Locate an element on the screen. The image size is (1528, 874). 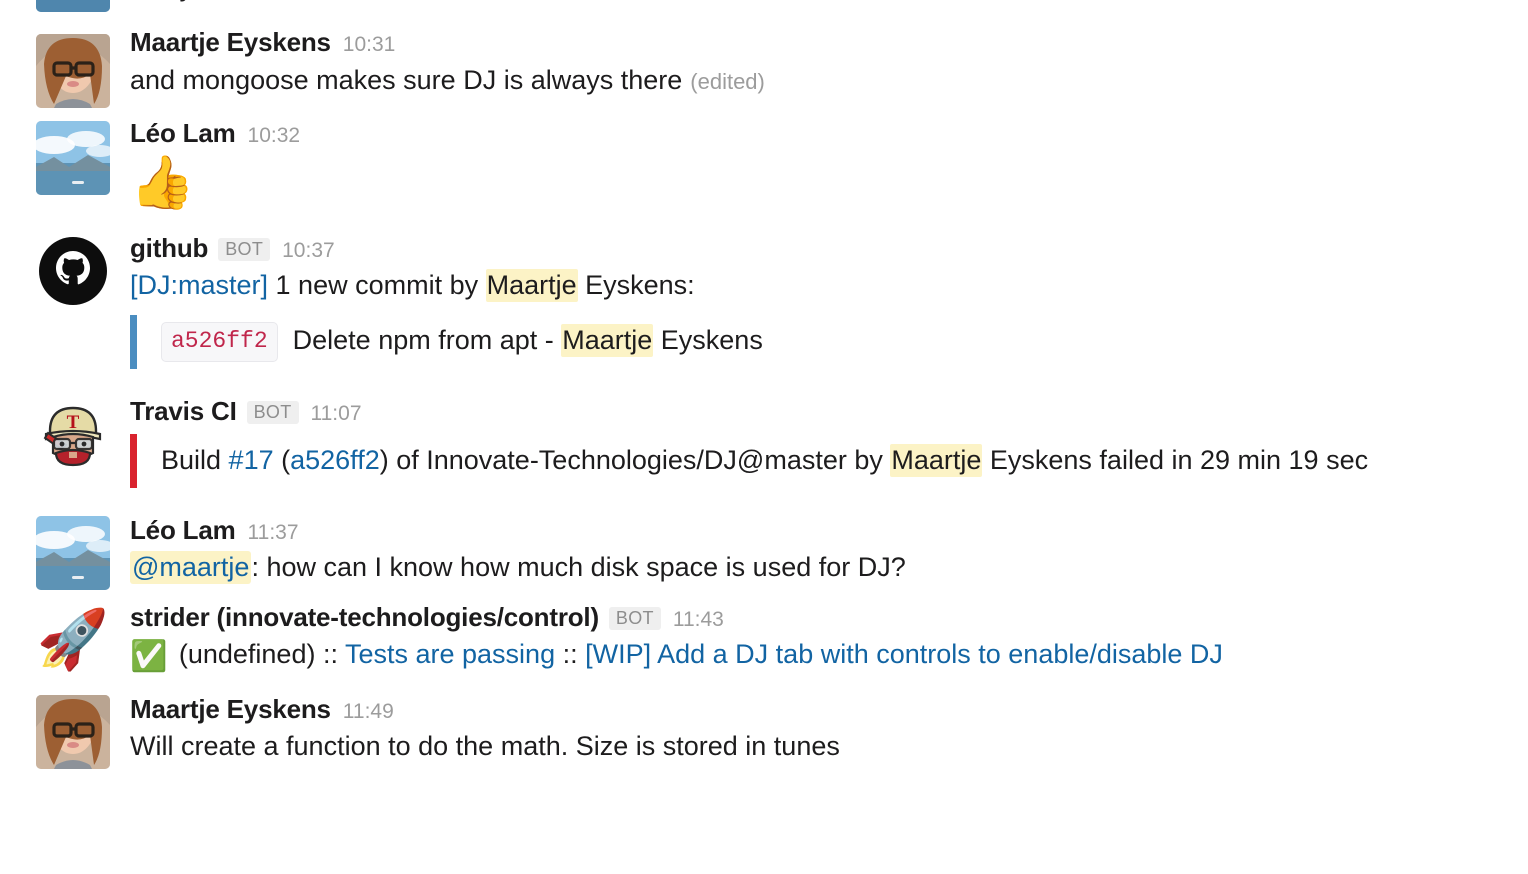
truncated-message-text: Okay is located at coordinates (161, 1).